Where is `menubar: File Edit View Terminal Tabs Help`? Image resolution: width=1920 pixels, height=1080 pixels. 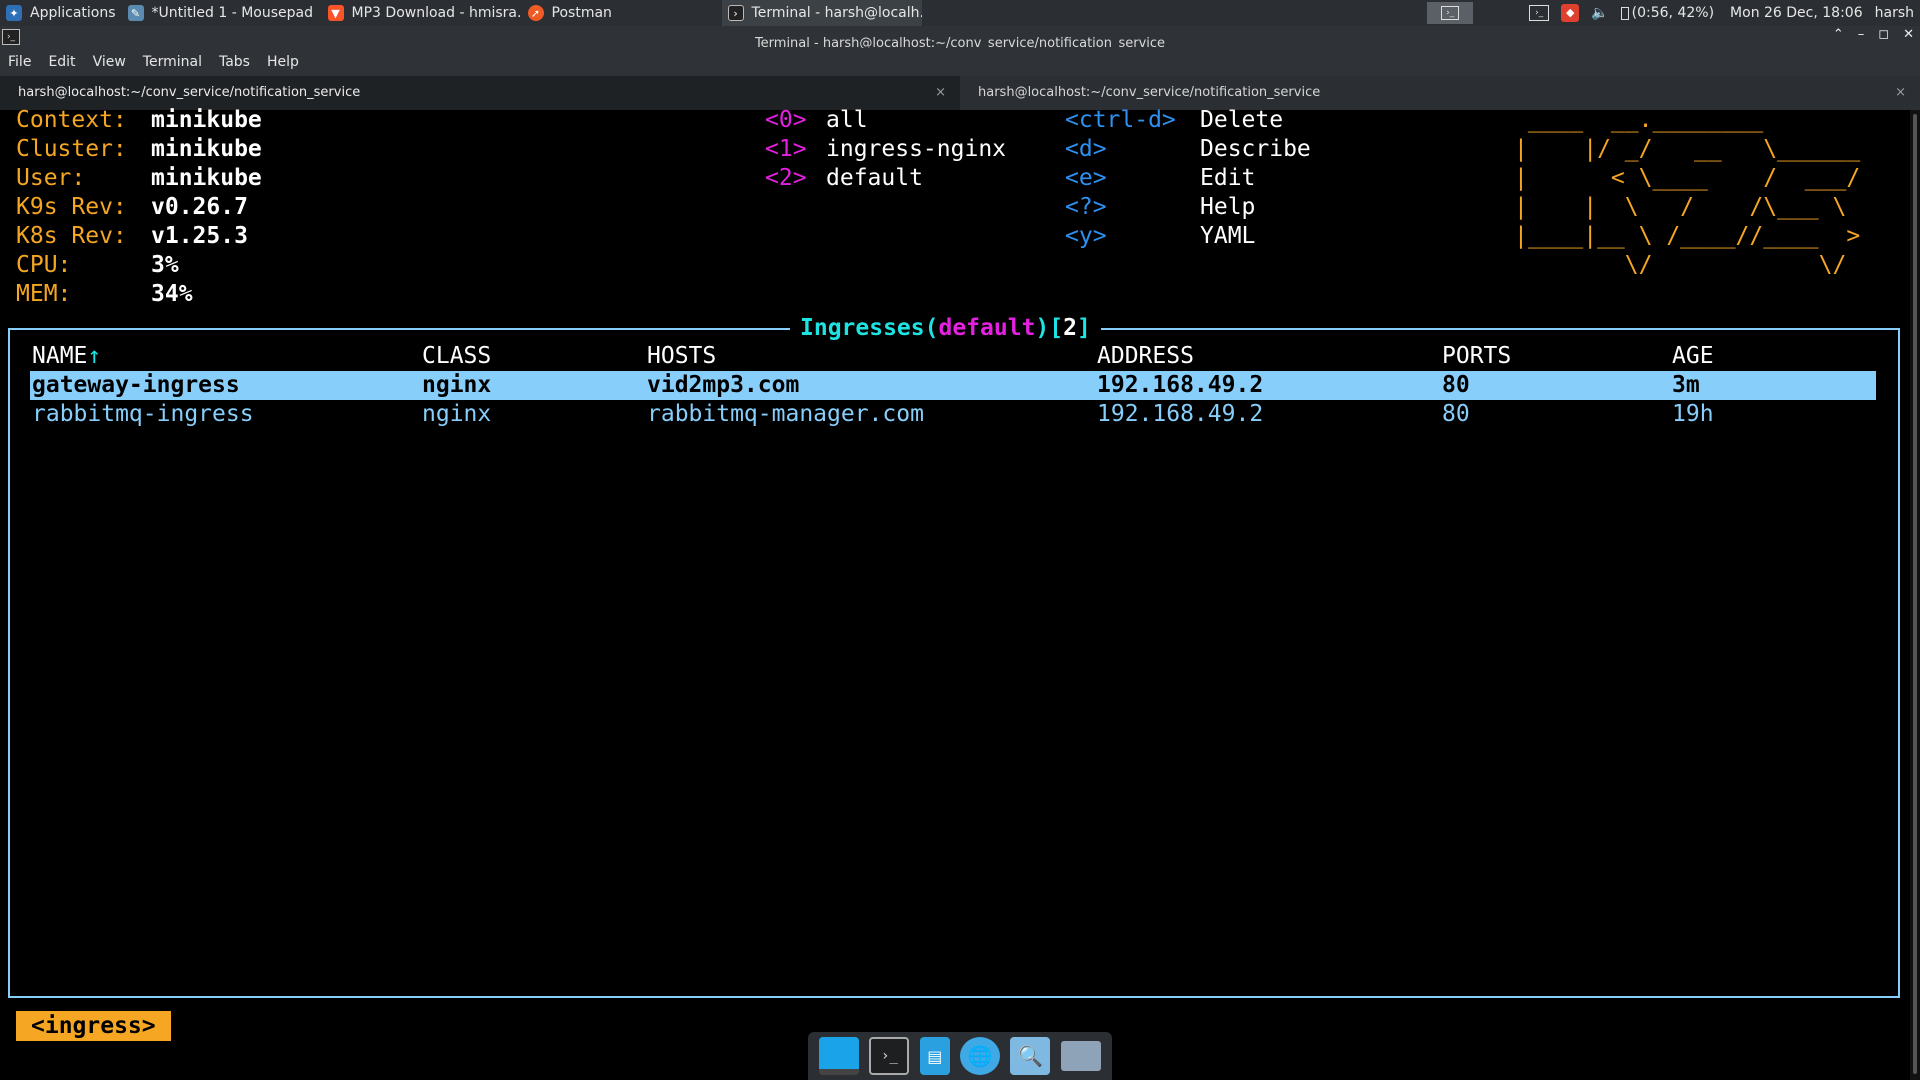
menubar: File Edit View Terminal Tabs Help is located at coordinates (960, 62).